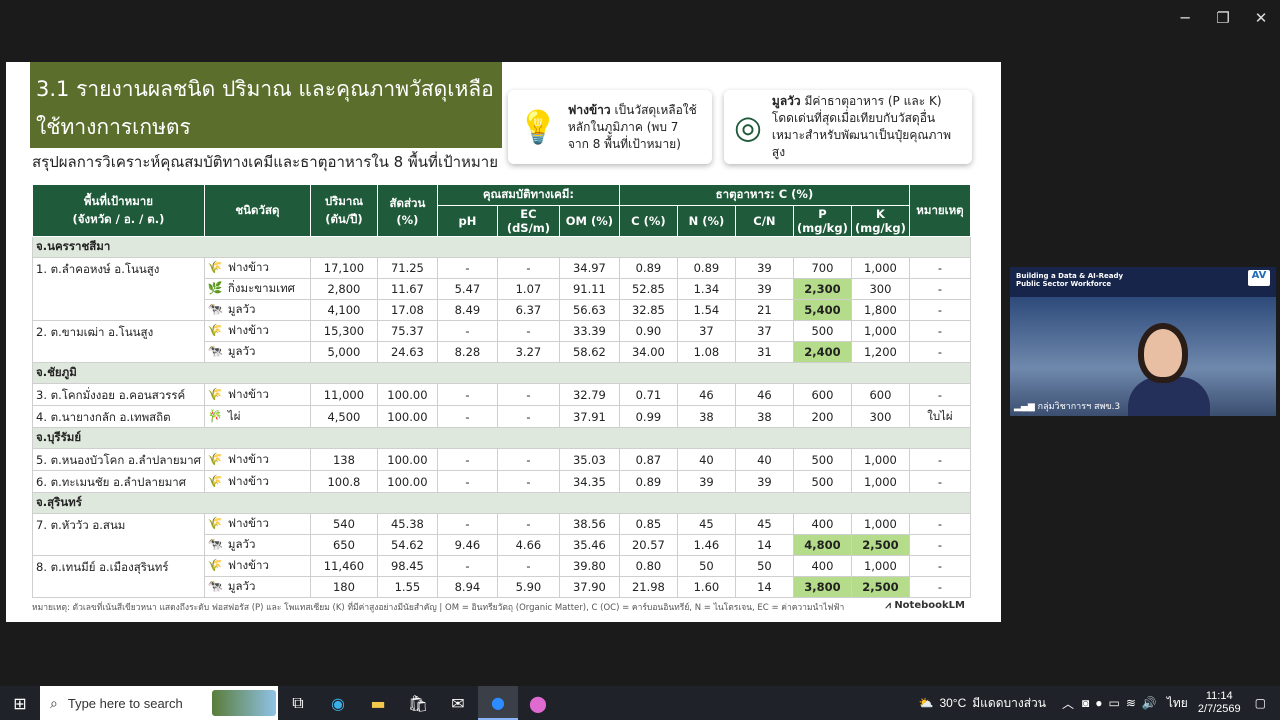 The height and width of the screenshot is (720, 1280). I want to click on maps-icon: ⬤, so click(538, 703).